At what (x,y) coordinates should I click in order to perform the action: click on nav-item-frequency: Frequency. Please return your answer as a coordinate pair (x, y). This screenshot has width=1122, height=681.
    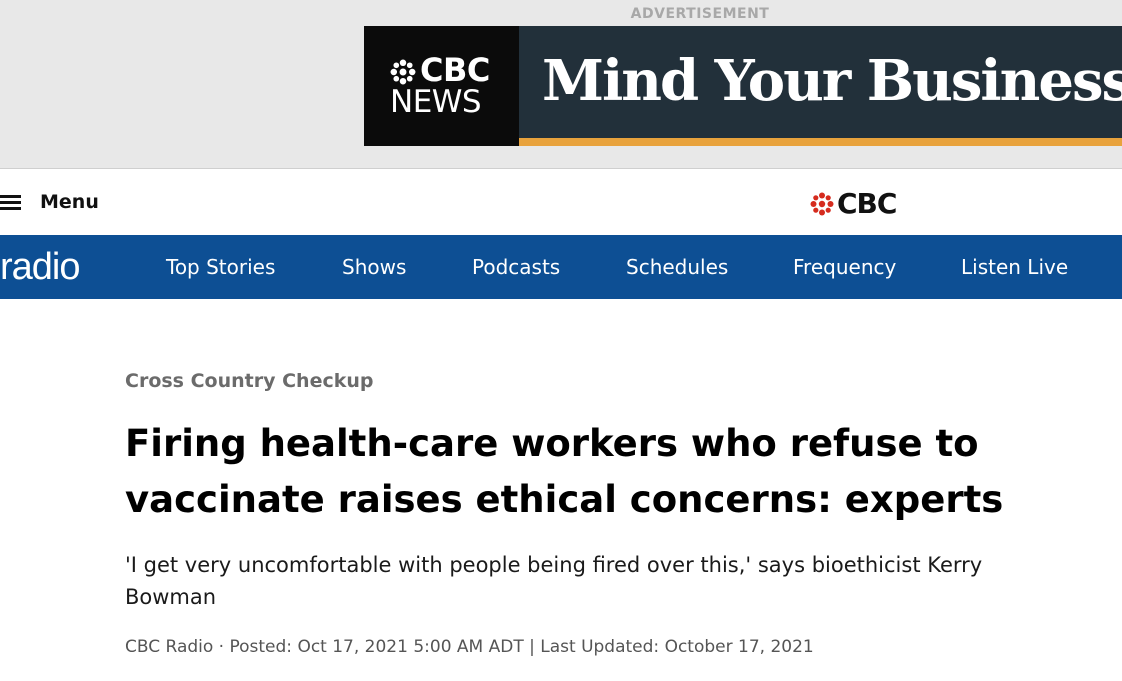
    Looking at the image, I should click on (844, 267).